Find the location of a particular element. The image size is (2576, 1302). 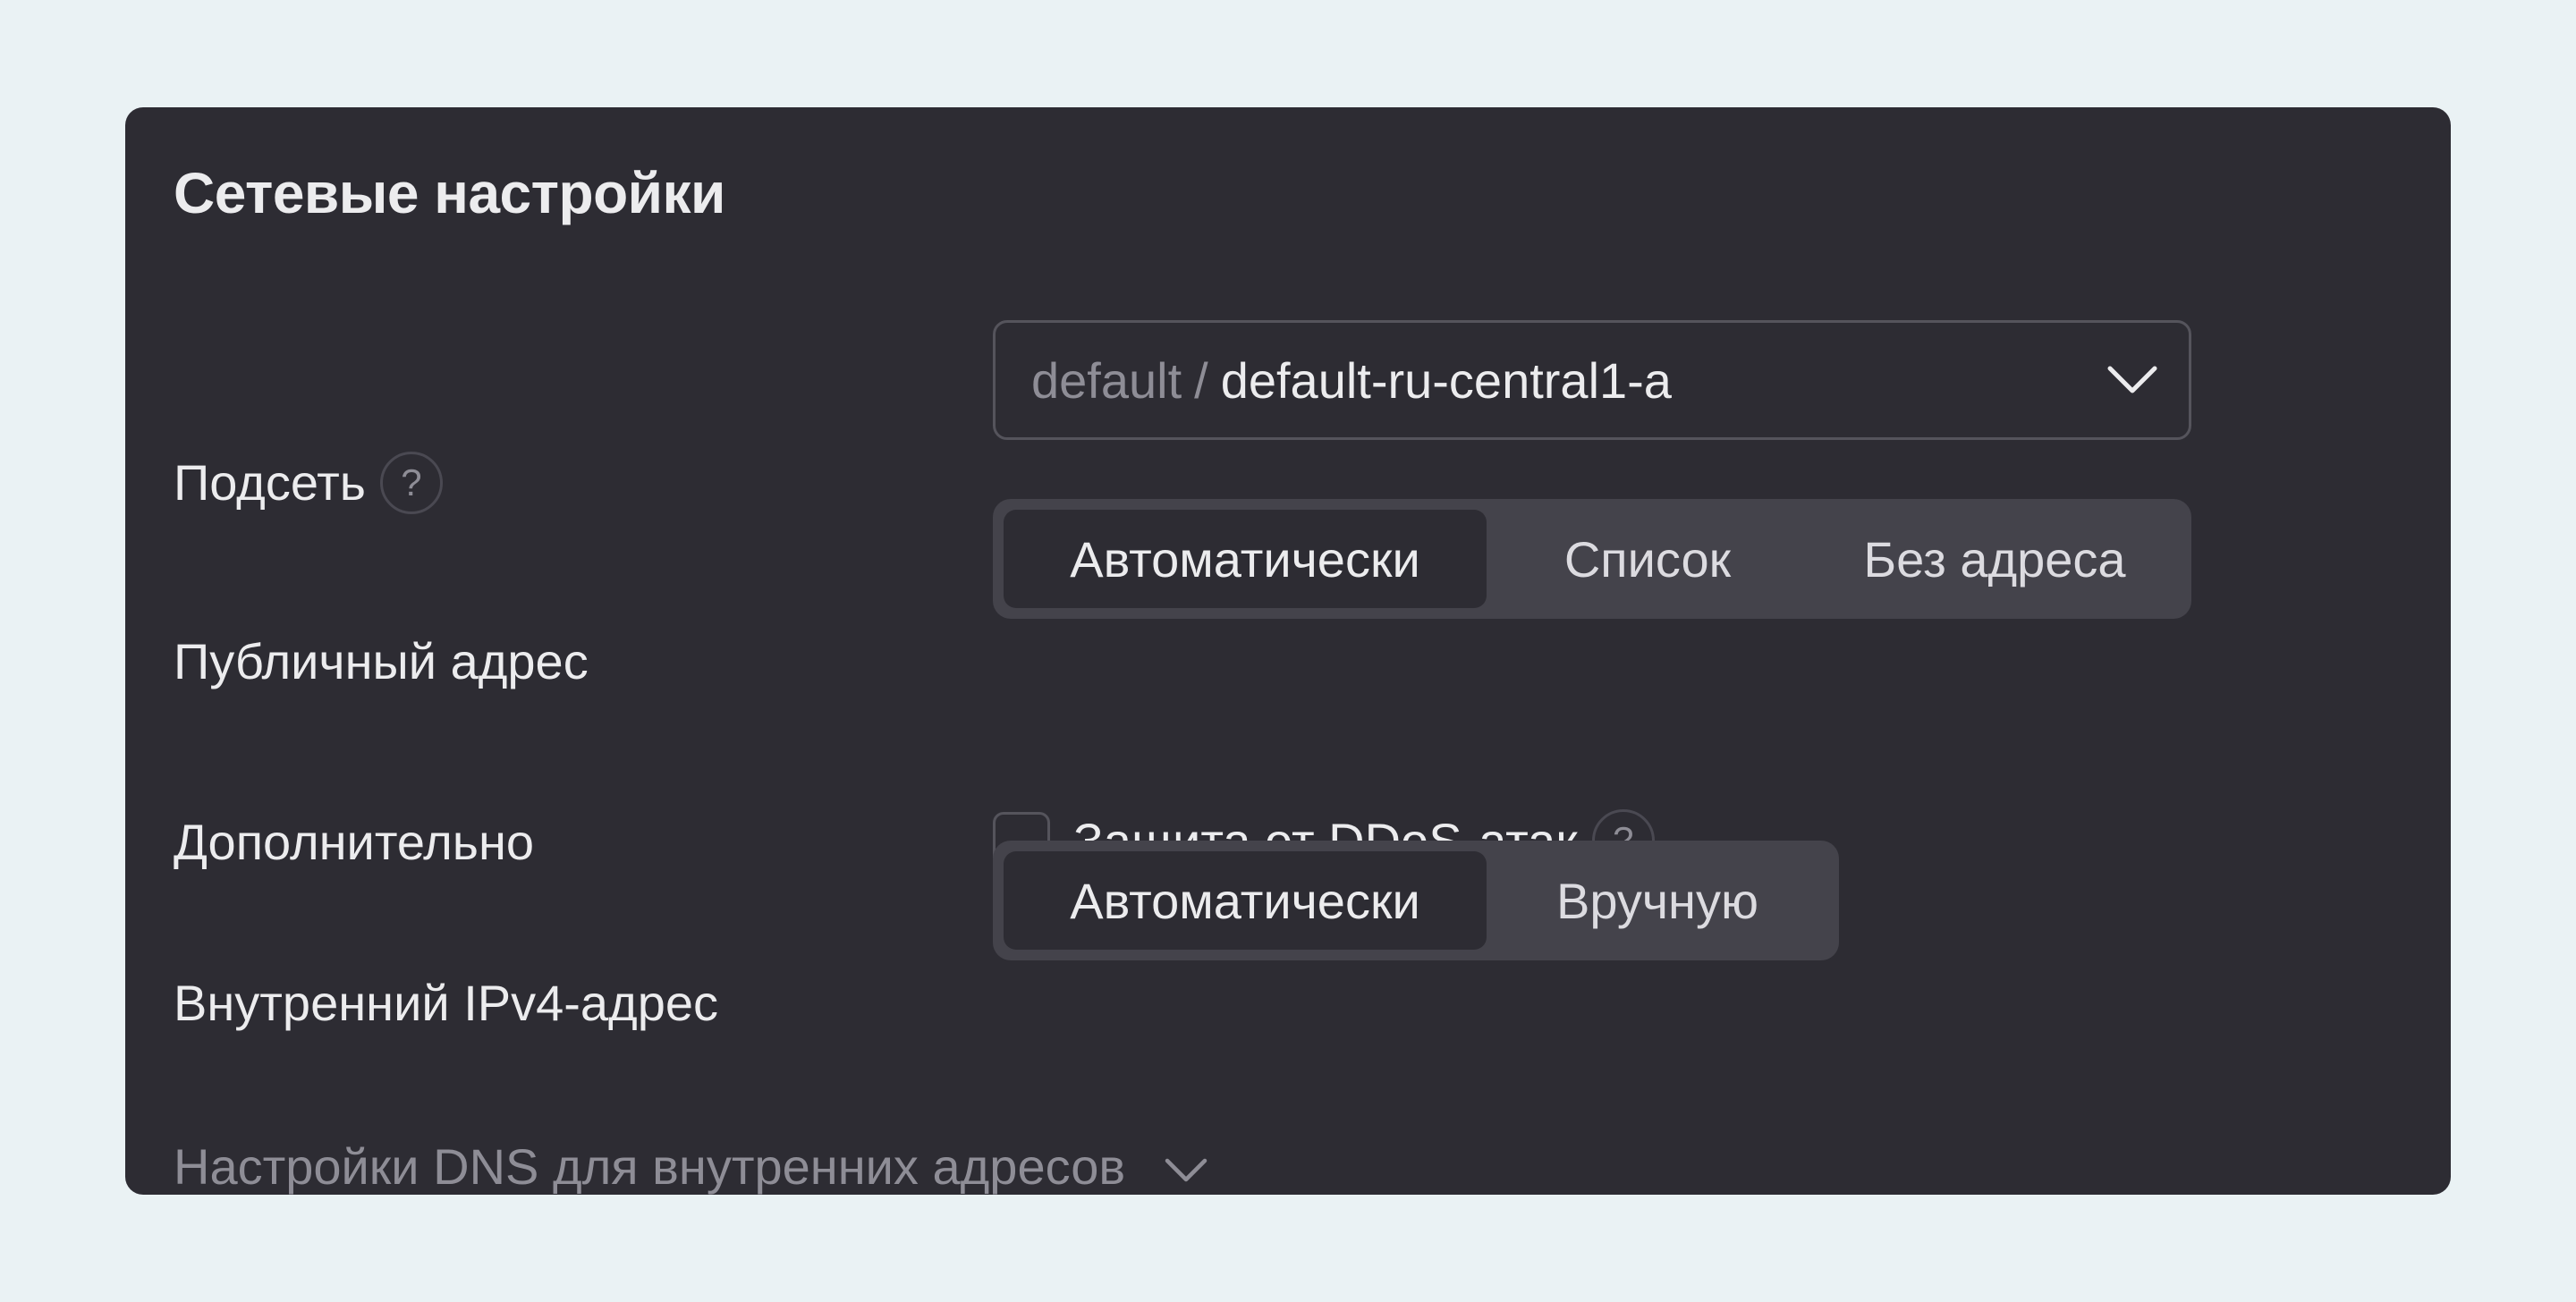

subnet-help-icon: ? is located at coordinates (411, 483).